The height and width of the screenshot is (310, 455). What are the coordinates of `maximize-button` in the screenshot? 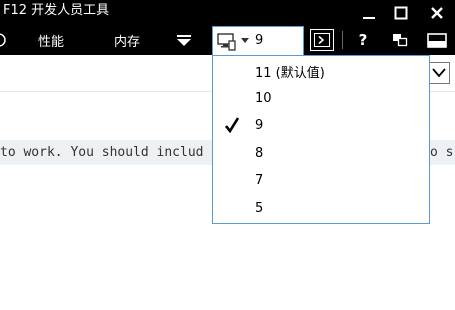 It's located at (401, 12).